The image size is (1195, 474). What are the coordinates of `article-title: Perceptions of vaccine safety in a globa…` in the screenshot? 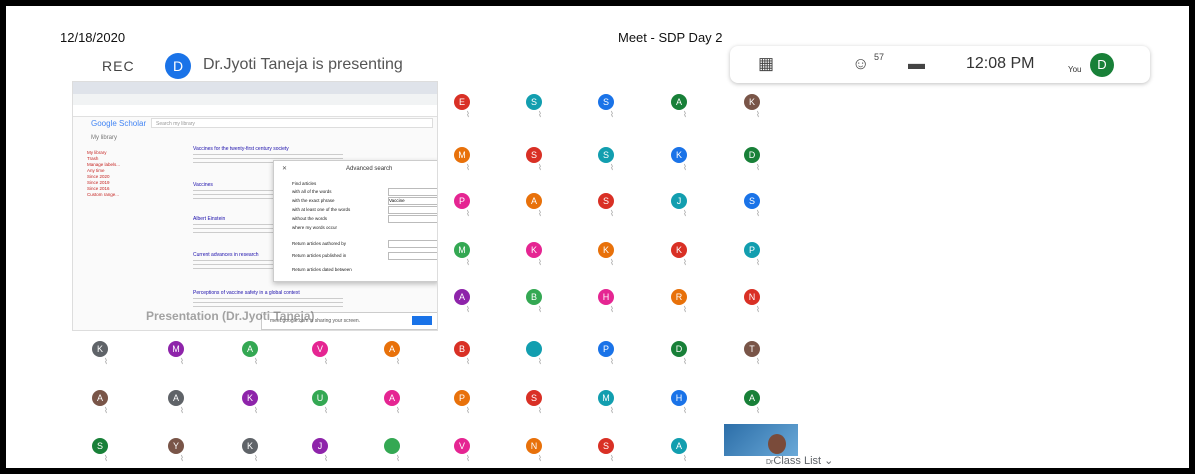 It's located at (246, 293).